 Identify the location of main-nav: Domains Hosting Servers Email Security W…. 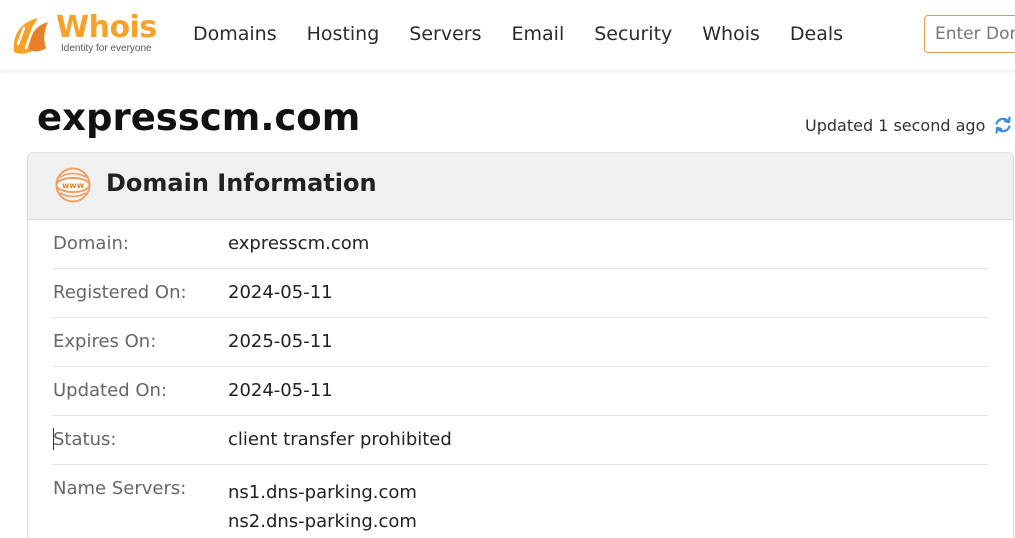
(518, 34).